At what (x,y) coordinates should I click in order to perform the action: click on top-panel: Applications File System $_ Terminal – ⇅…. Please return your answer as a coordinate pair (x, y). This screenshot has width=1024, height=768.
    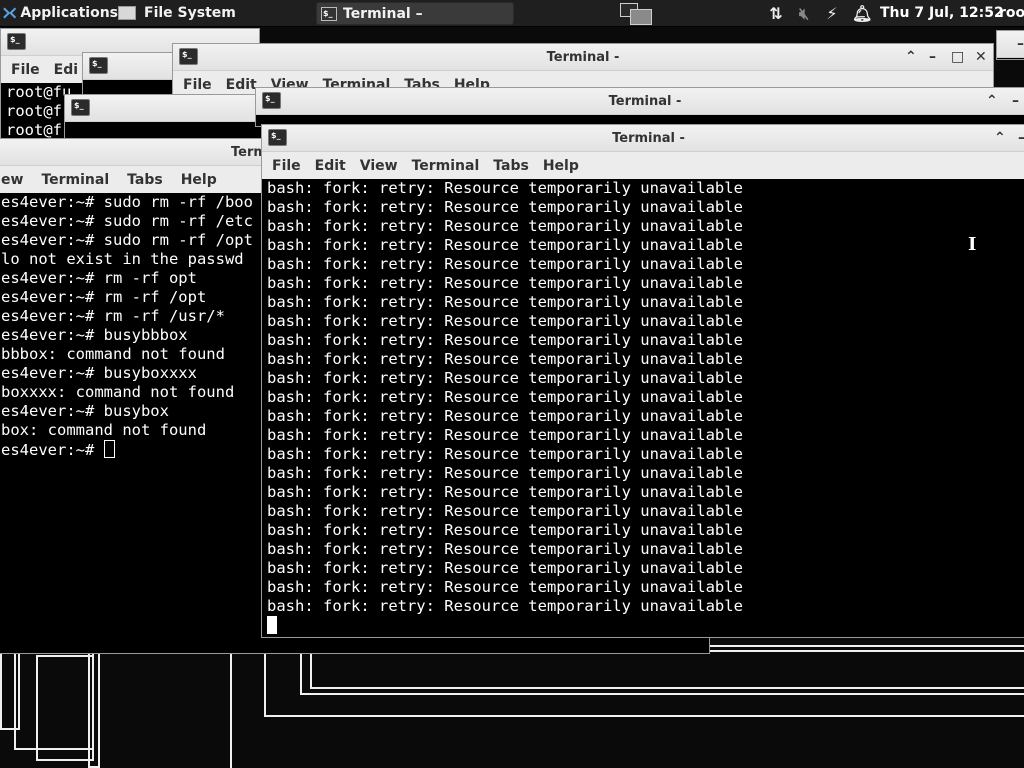
    Looking at the image, I should click on (512, 13).